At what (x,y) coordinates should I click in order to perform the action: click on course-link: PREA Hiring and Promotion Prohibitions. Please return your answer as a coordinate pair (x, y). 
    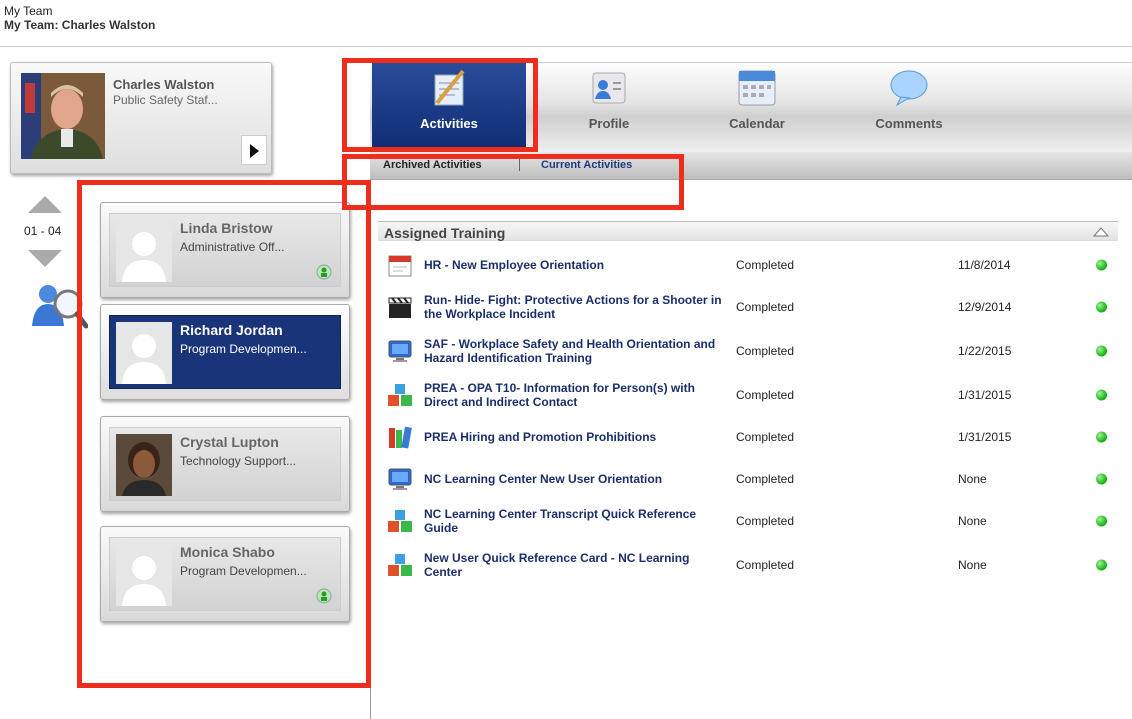
    Looking at the image, I should click on (574, 437).